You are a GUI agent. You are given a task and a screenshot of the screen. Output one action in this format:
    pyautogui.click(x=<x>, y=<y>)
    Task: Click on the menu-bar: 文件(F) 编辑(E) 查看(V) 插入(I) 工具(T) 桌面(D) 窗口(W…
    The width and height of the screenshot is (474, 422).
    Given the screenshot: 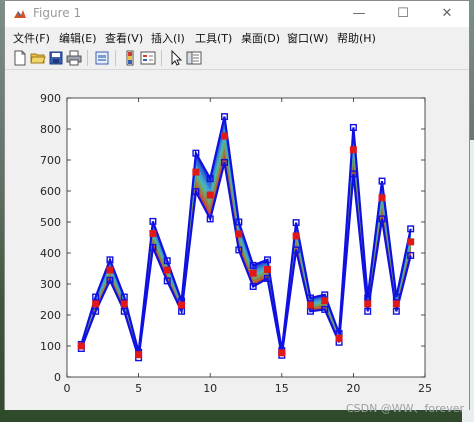 What is the action you would take?
    pyautogui.click(x=237, y=37)
    